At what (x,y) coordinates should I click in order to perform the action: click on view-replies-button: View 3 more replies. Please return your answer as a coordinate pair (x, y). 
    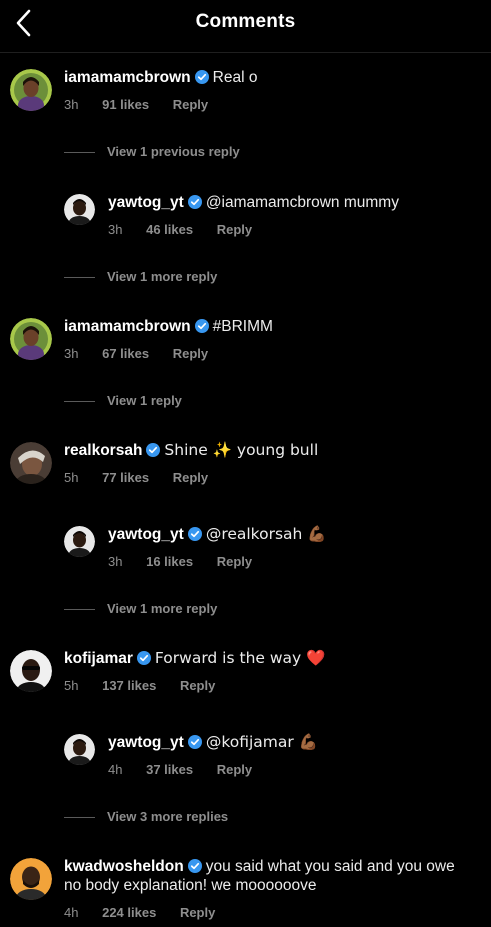
    Looking at the image, I should click on (146, 816).